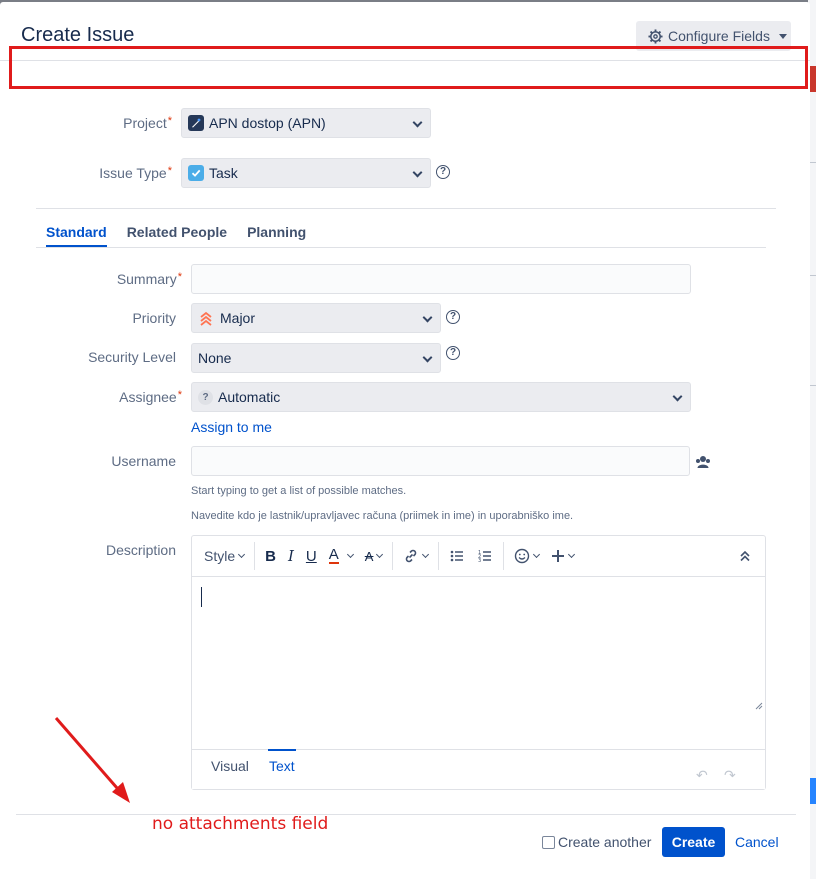 The width and height of the screenshot is (816, 879). Describe the element at coordinates (522, 556) in the screenshot. I see `emoji-icon` at that location.